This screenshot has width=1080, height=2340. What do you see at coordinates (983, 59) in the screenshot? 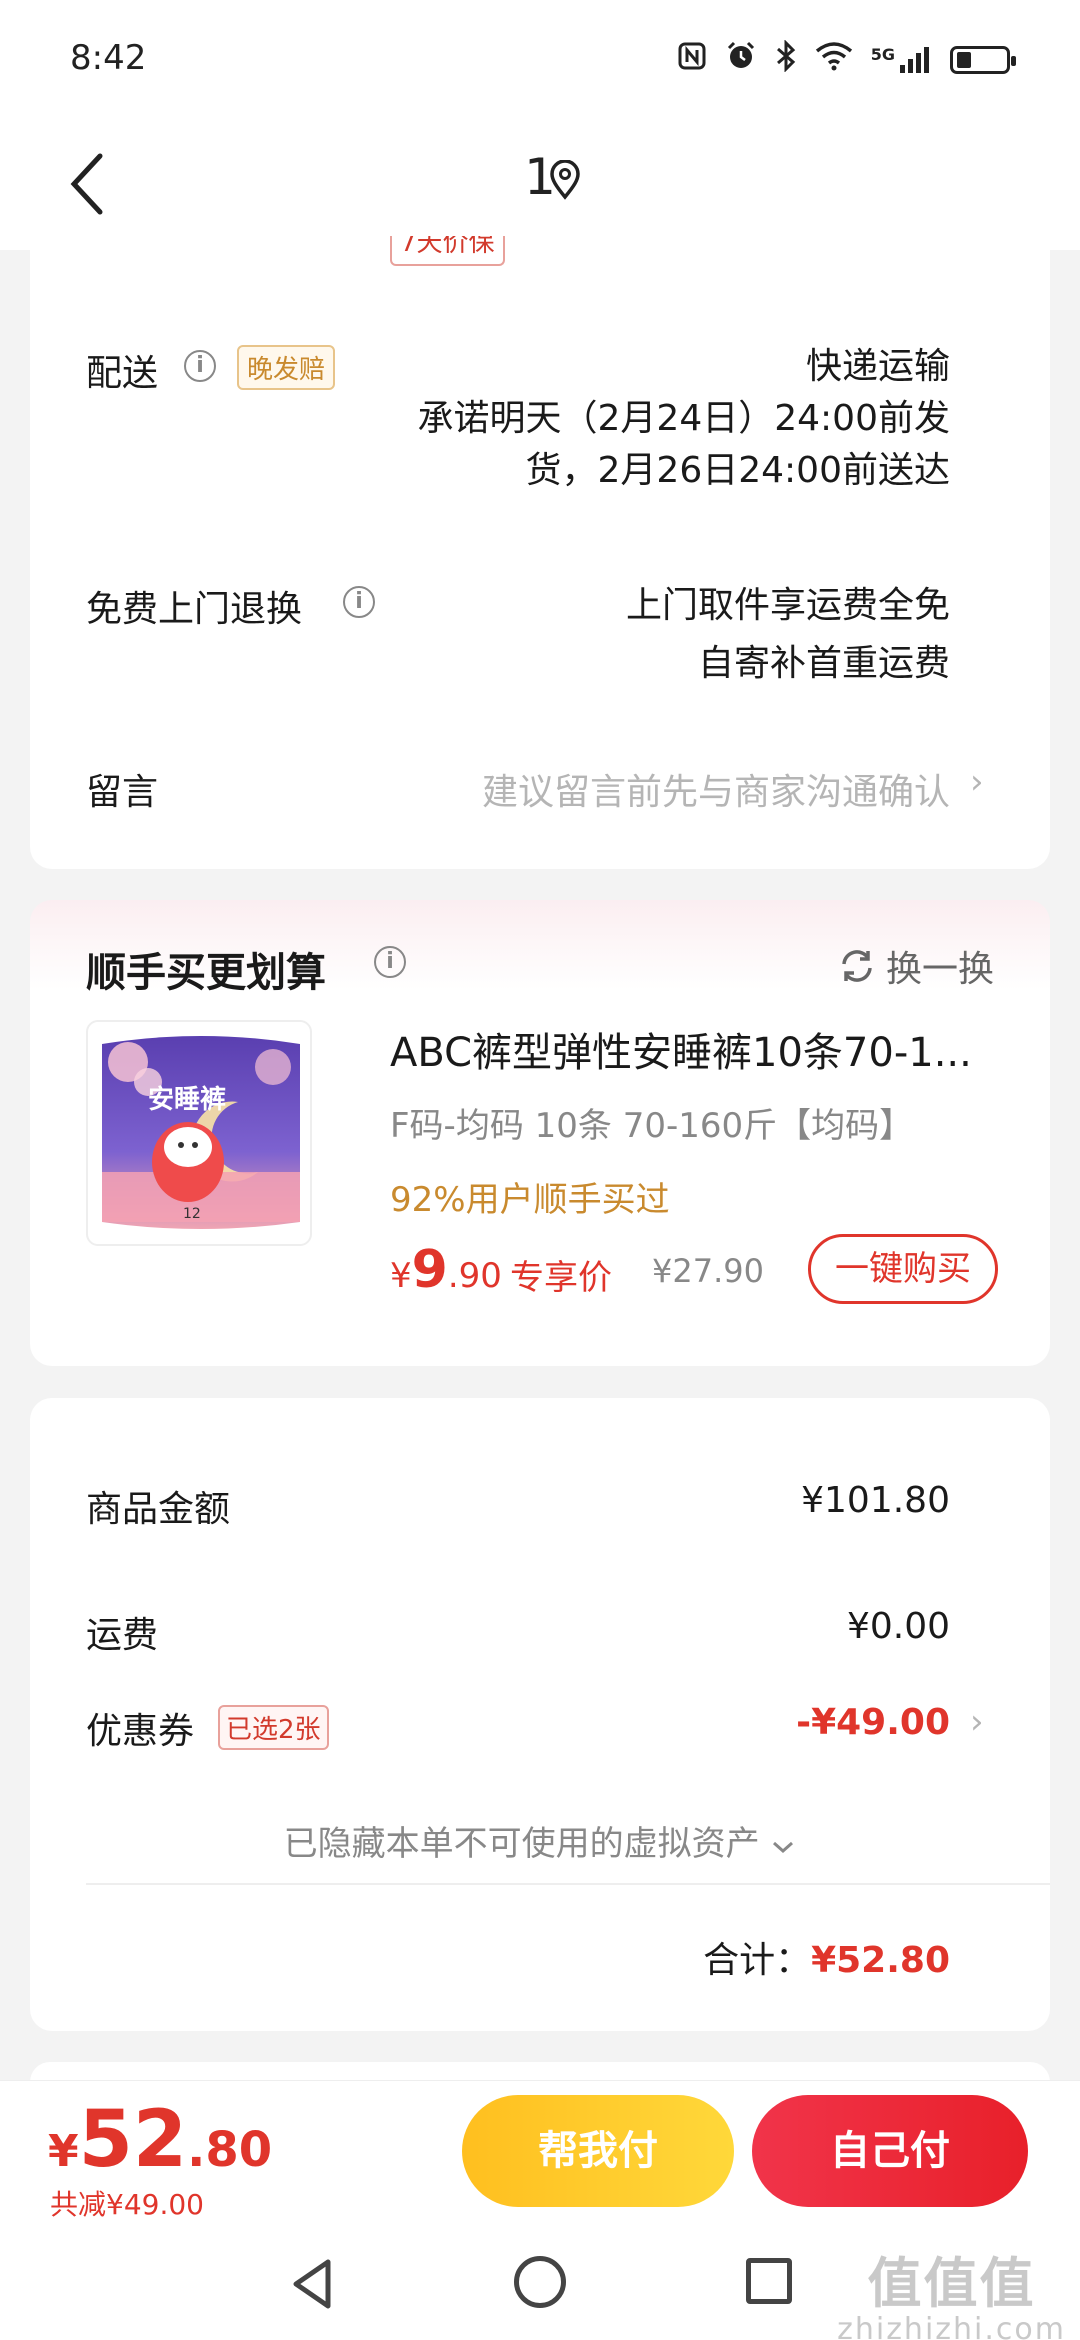
I see `battery-icon` at bounding box center [983, 59].